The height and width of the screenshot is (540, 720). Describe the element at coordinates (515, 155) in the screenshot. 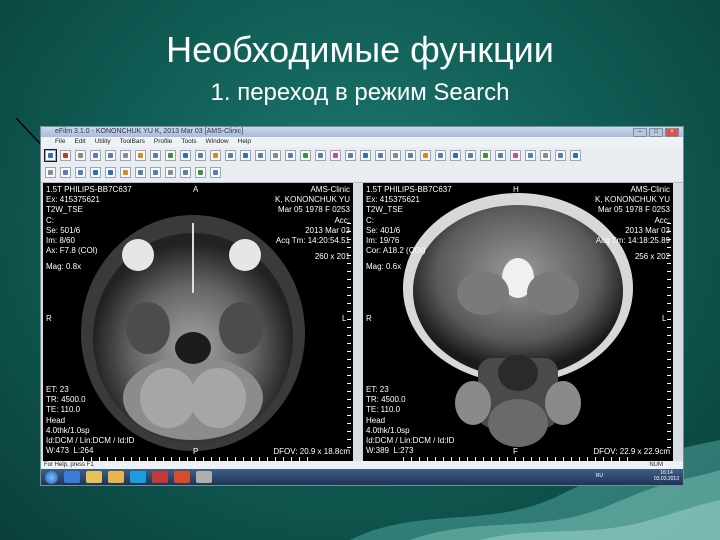

I see `color-map-button` at that location.